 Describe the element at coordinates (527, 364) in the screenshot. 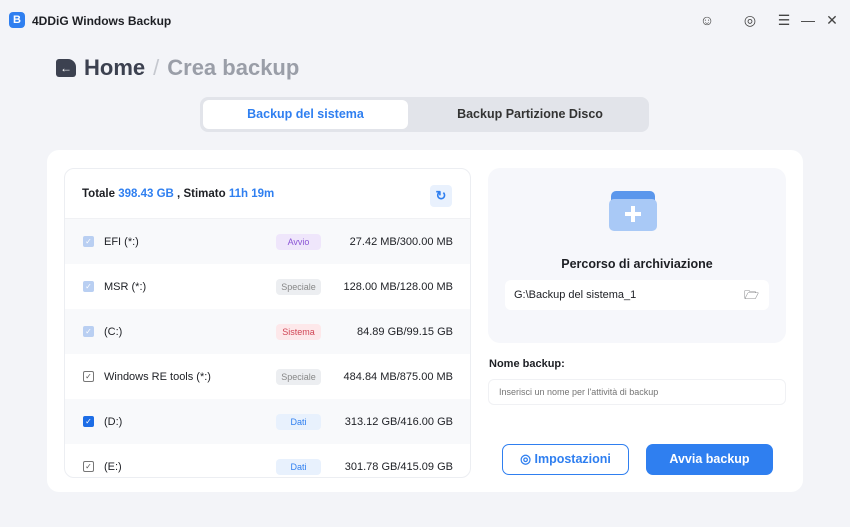

I see `backup-name-label: Nome backup:` at that location.